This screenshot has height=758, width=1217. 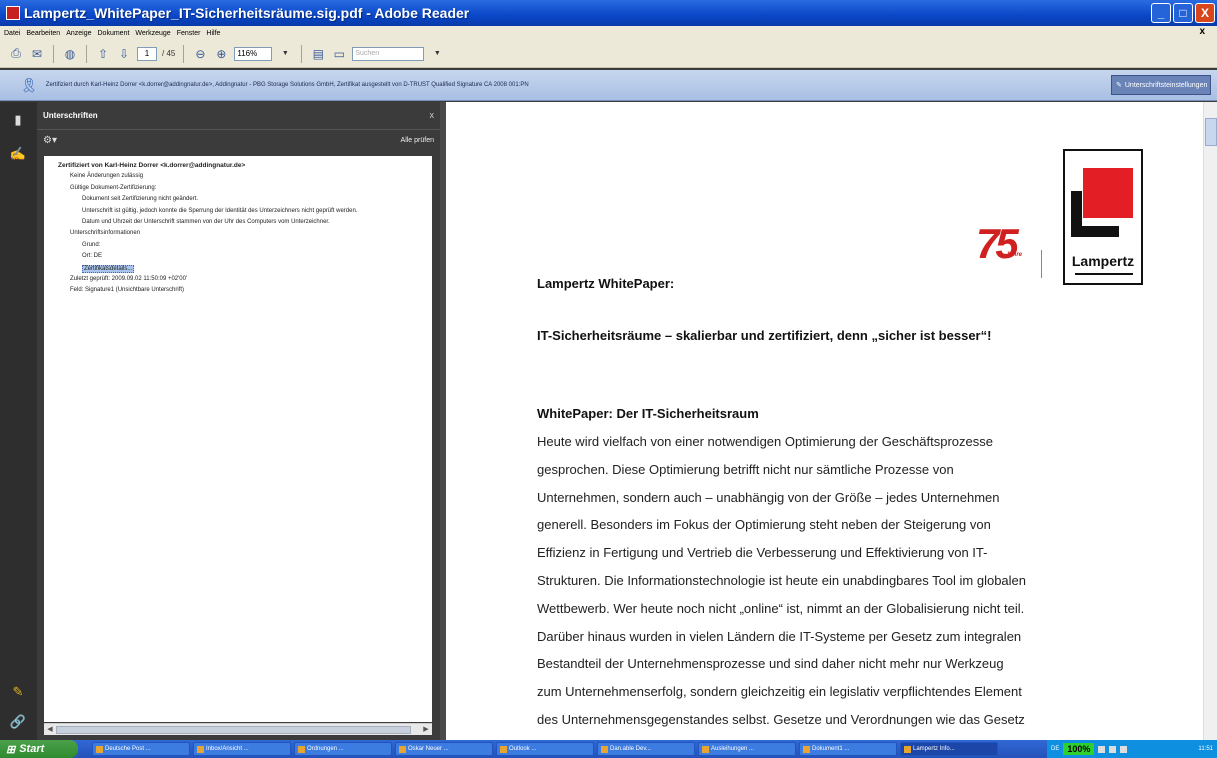 What do you see at coordinates (1095, 231) in the screenshot?
I see `logo-l-horizontal` at bounding box center [1095, 231].